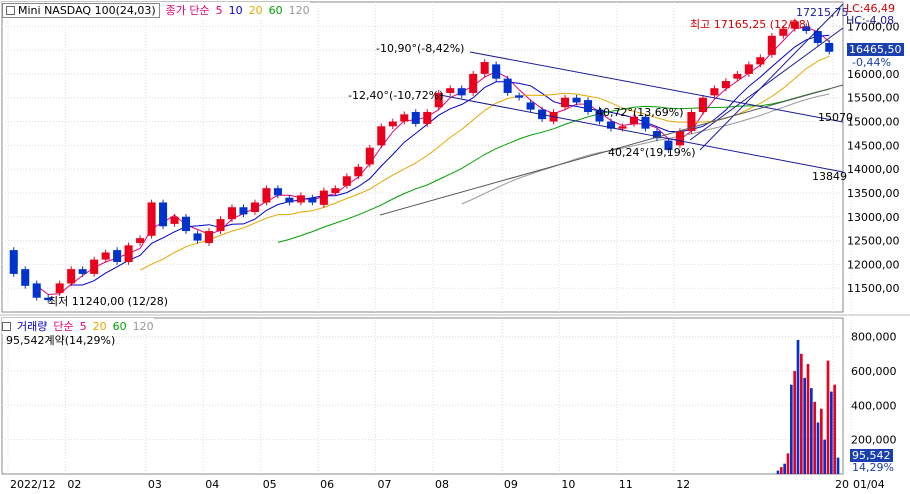 The width and height of the screenshot is (910, 494). What do you see at coordinates (873, 264) in the screenshot?
I see `price-tick-label: 12000,00` at bounding box center [873, 264].